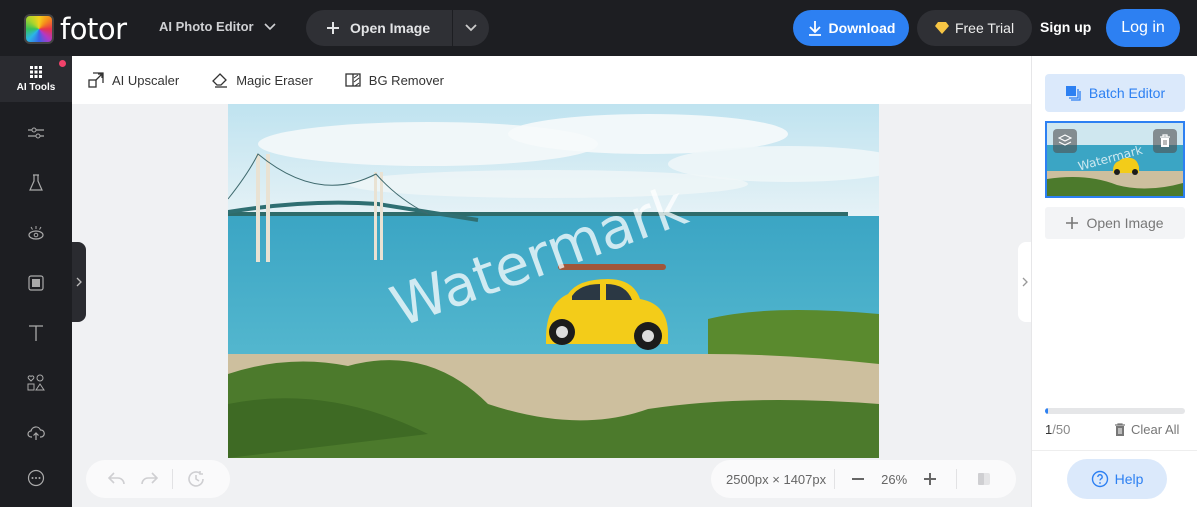 The width and height of the screenshot is (1197, 507). I want to click on sidebar-item-effects, so click(36, 183).